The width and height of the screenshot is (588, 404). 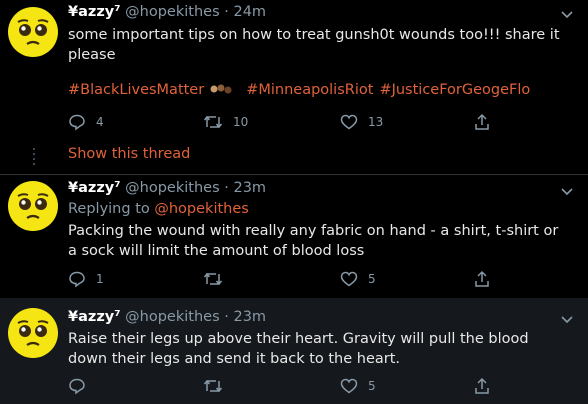 I want to click on retweet-count: 10, so click(x=241, y=122).